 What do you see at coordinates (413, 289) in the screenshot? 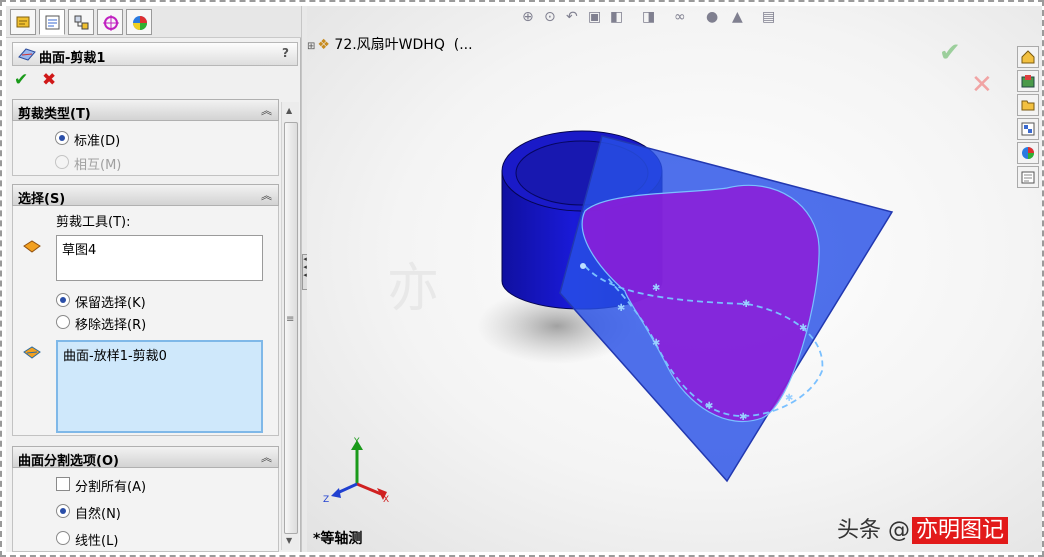
I see `faint-logo-mark: 亦` at bounding box center [413, 289].